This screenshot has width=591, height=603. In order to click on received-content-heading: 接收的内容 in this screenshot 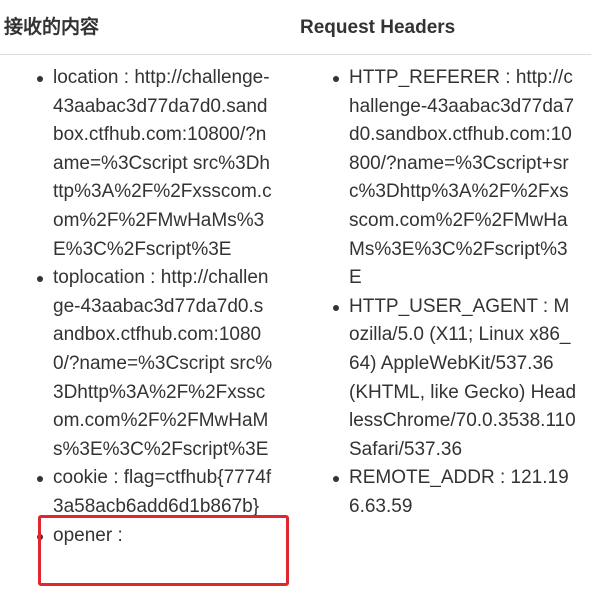, I will do `click(52, 27)`.